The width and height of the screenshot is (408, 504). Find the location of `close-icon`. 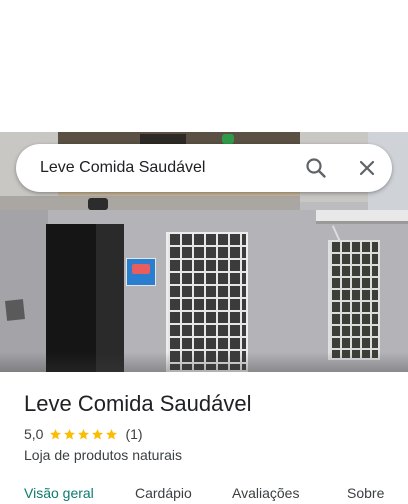

close-icon is located at coordinates (367, 168).